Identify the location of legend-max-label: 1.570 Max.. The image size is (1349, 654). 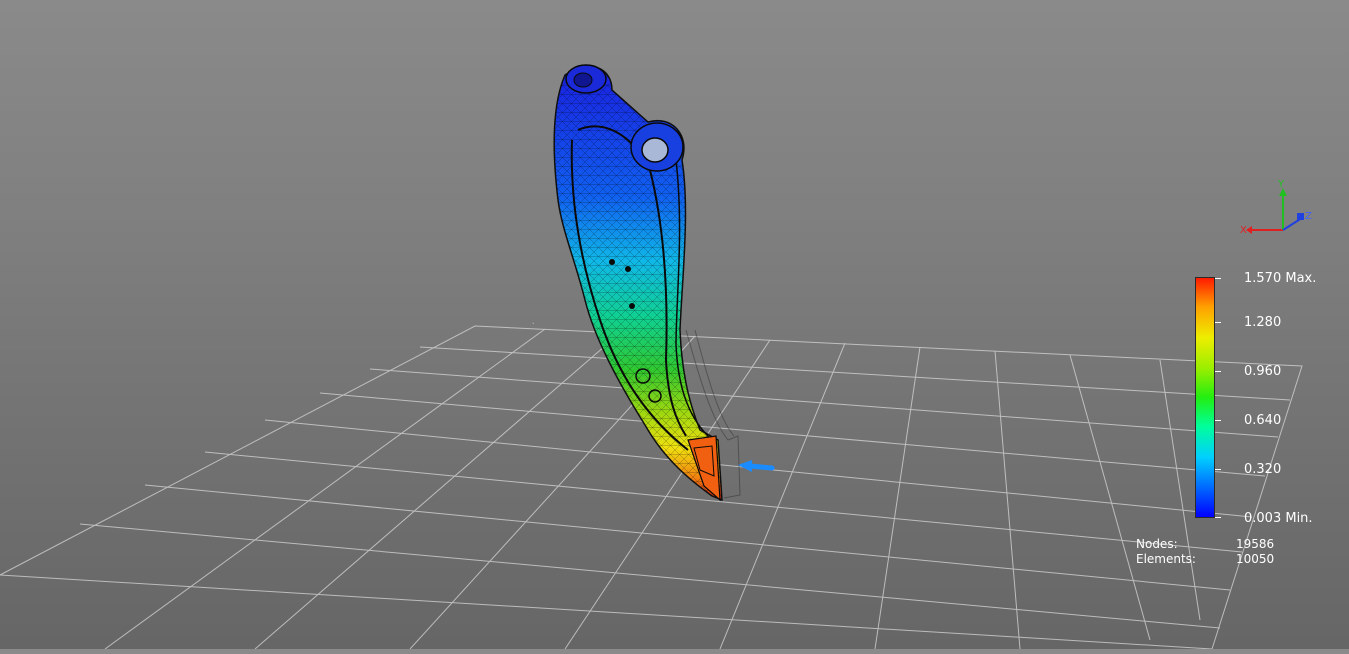
(1280, 278).